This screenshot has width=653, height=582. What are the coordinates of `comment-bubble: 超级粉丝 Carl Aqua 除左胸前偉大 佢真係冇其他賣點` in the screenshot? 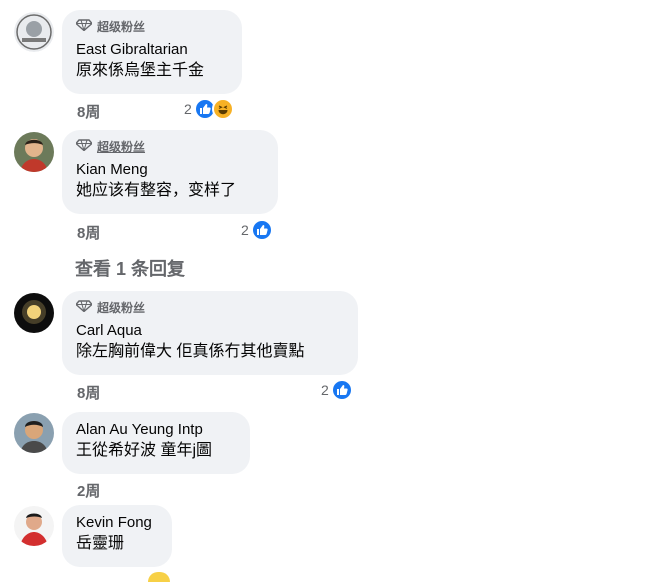 It's located at (210, 333).